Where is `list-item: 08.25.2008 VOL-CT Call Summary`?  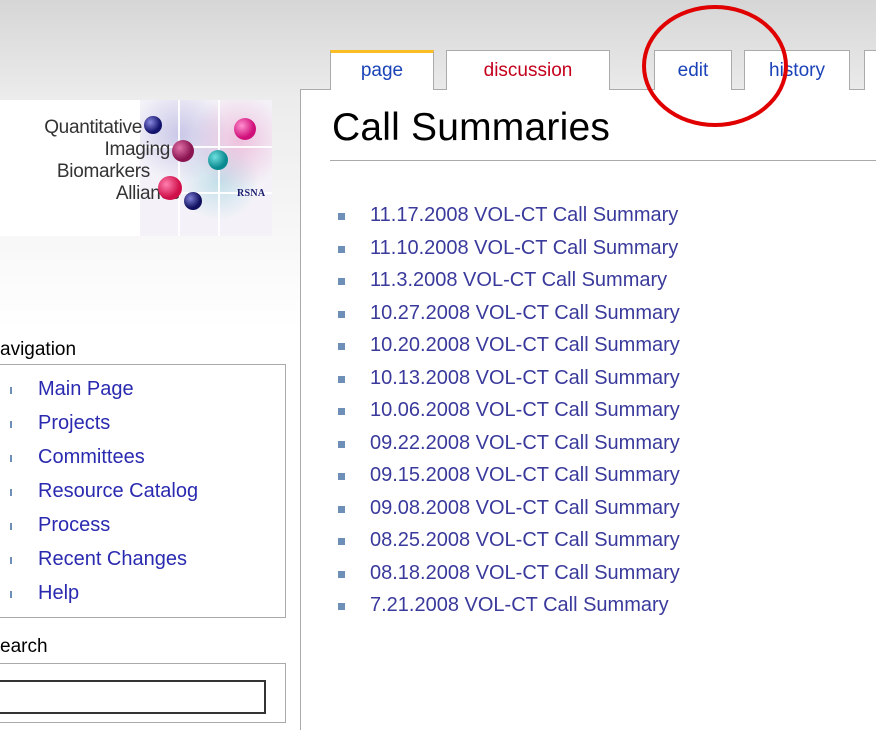 list-item: 08.25.2008 VOL-CT Call Summary is located at coordinates (509, 542).